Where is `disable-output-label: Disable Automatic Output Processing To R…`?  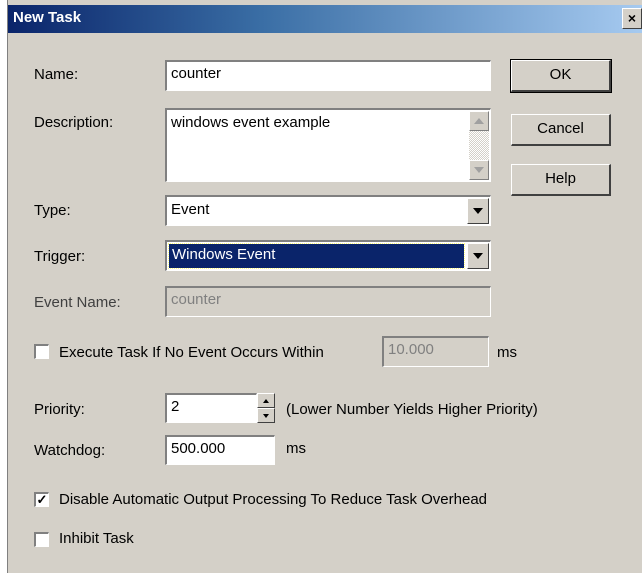
disable-output-label: Disable Automatic Output Processing To R… is located at coordinates (273, 499).